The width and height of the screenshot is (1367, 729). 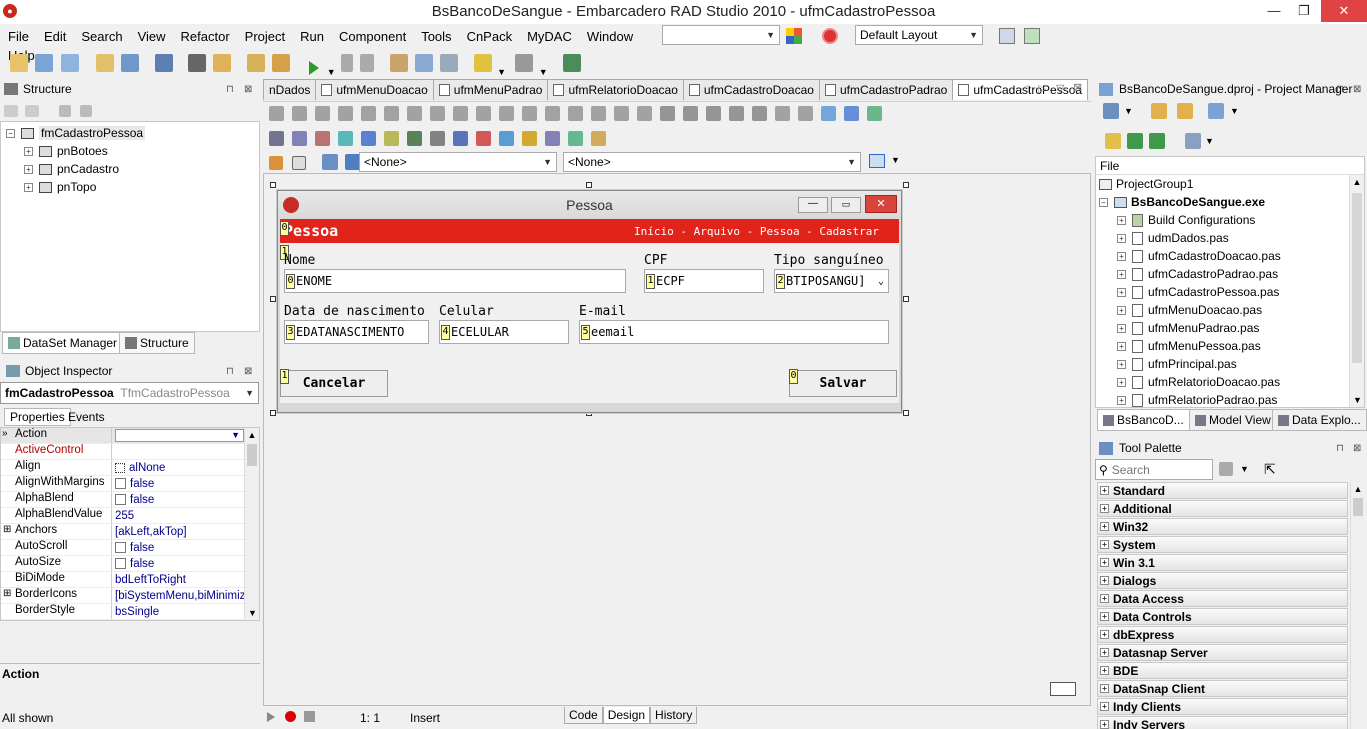 I want to click on project-file: + ufmRelatorioPadrao.pas, so click(x=1230, y=400).